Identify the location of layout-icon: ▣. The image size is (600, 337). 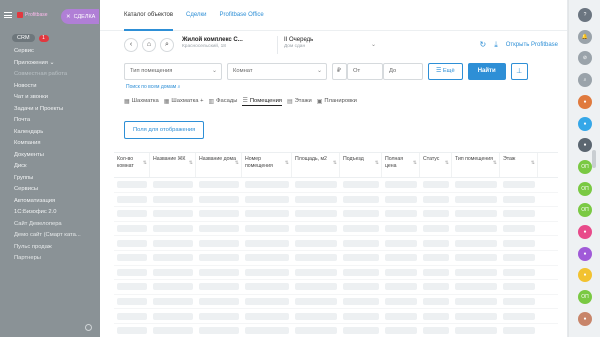
(319, 101).